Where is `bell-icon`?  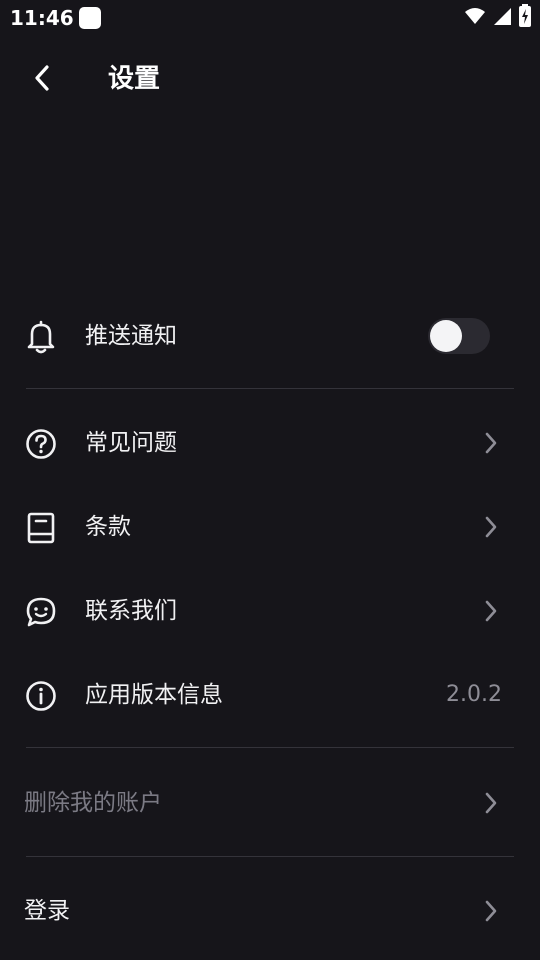 bell-icon is located at coordinates (41, 337).